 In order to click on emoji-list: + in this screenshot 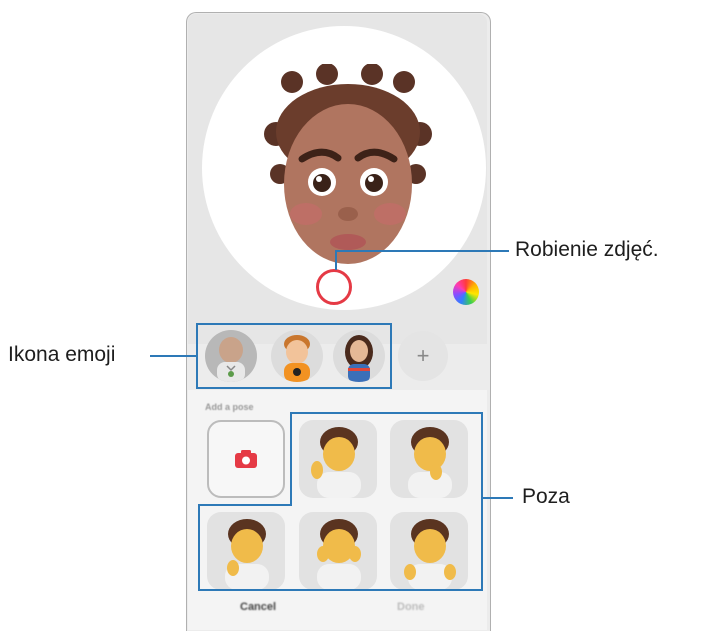, I will do `click(337, 360)`.